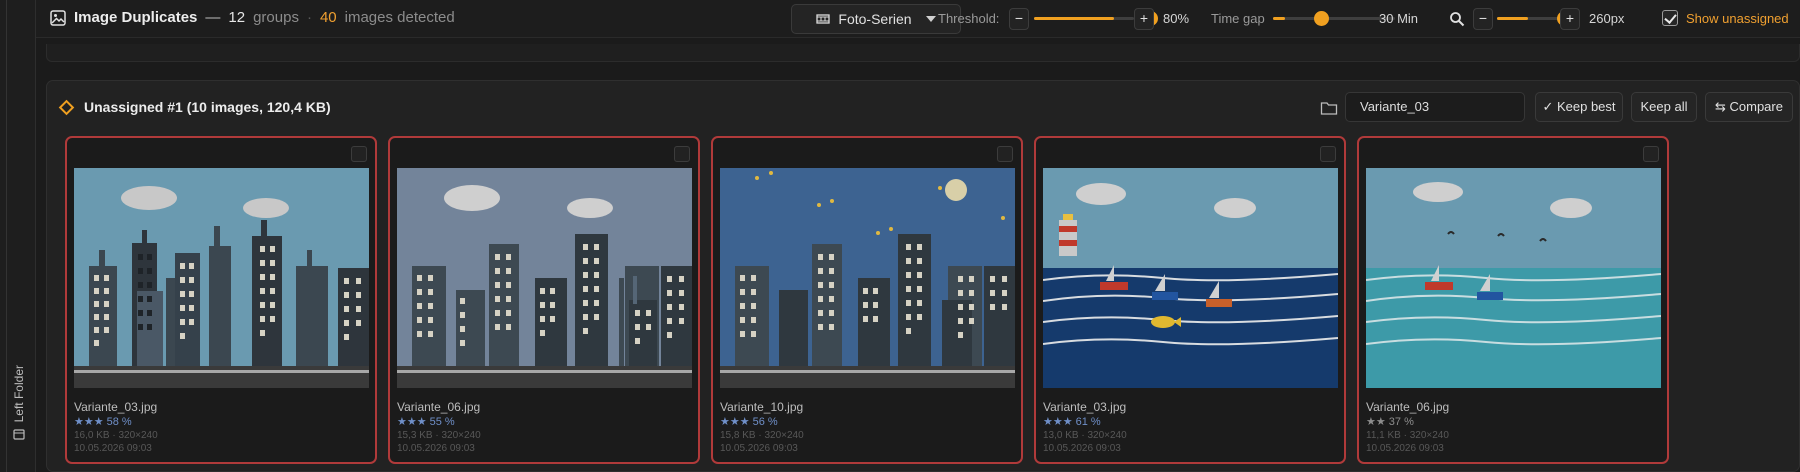  I want to click on threshold-label: Threshold:, so click(969, 18).